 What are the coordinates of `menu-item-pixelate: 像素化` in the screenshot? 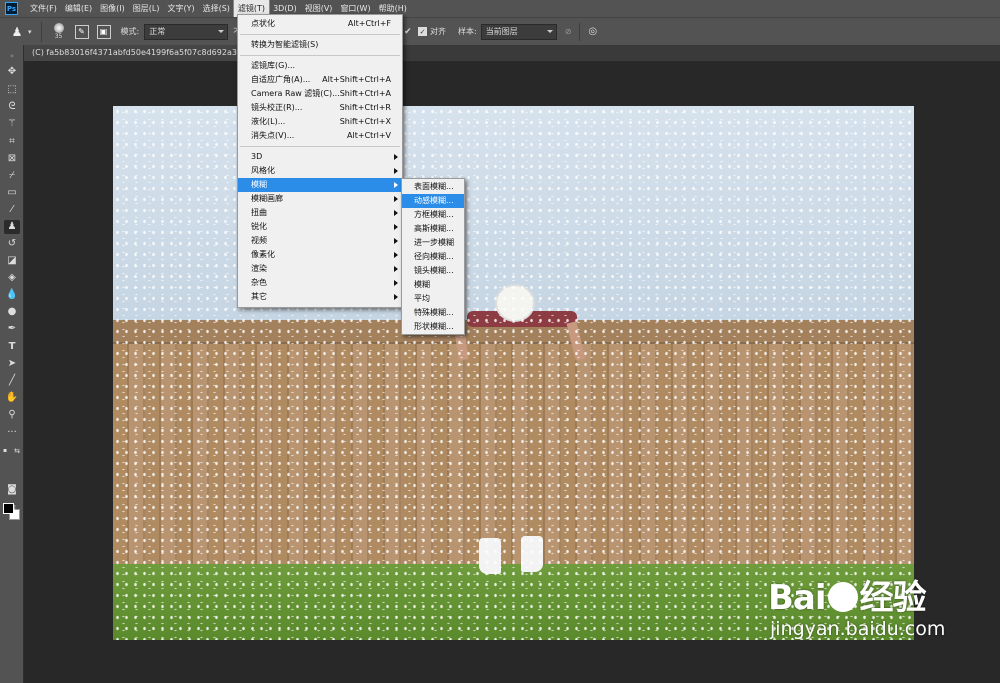 It's located at (320, 255).